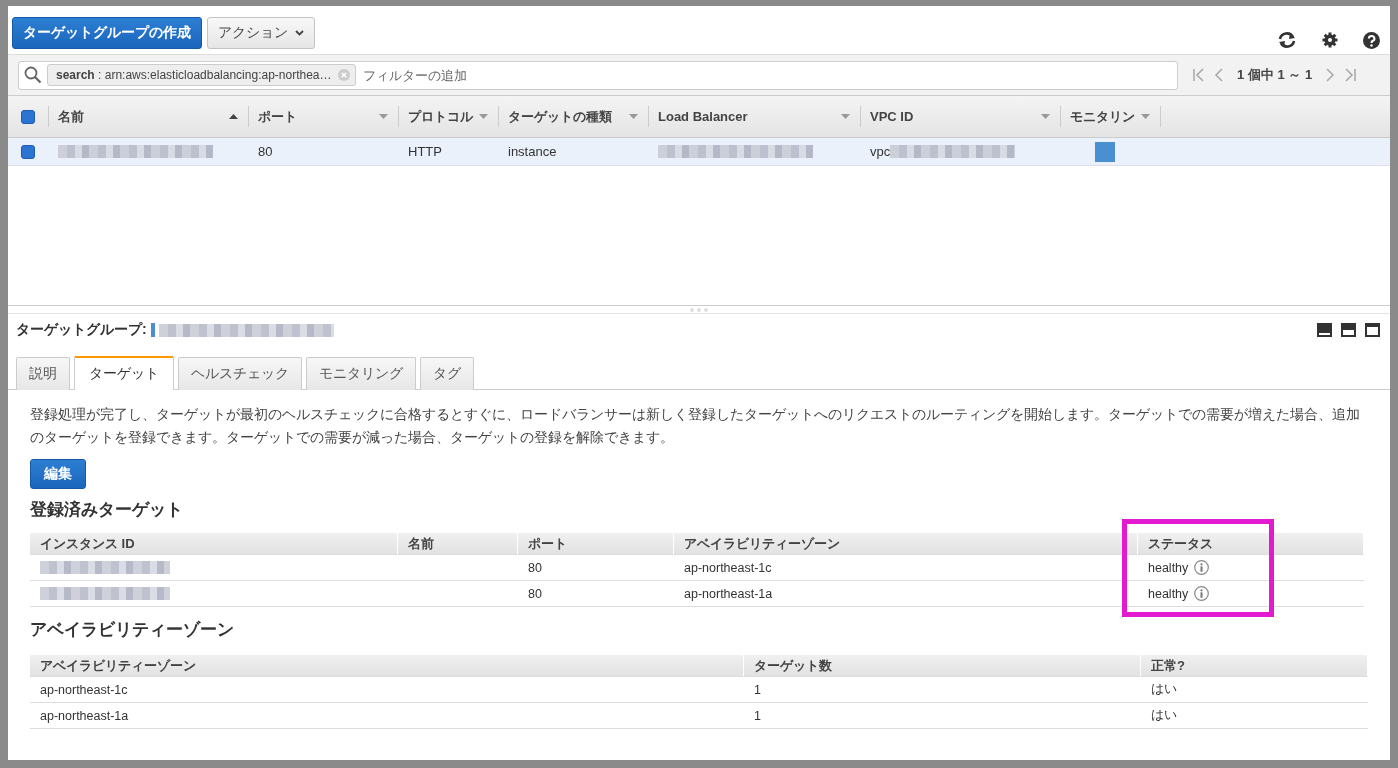 The width and height of the screenshot is (1398, 768). What do you see at coordinates (107, 510) in the screenshot?
I see `section-heading: 登録済みターゲット` at bounding box center [107, 510].